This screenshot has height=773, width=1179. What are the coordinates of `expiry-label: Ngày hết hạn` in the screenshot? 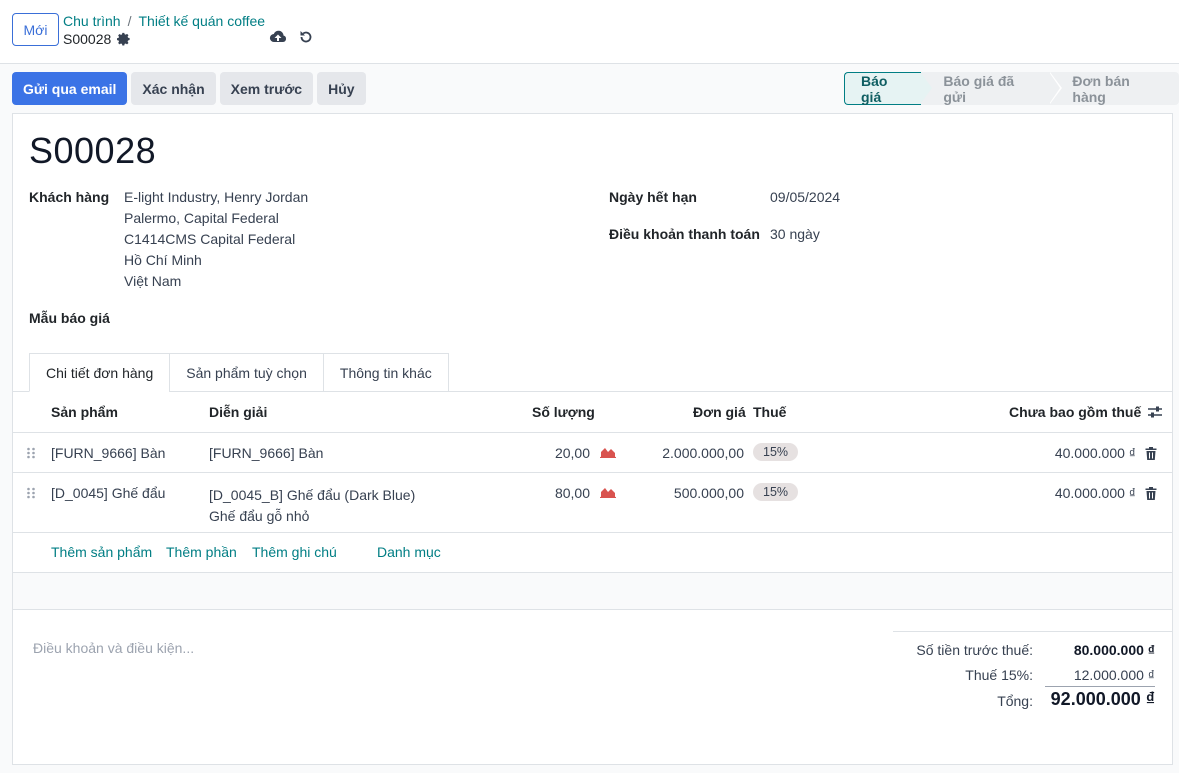 It's located at (653, 197).